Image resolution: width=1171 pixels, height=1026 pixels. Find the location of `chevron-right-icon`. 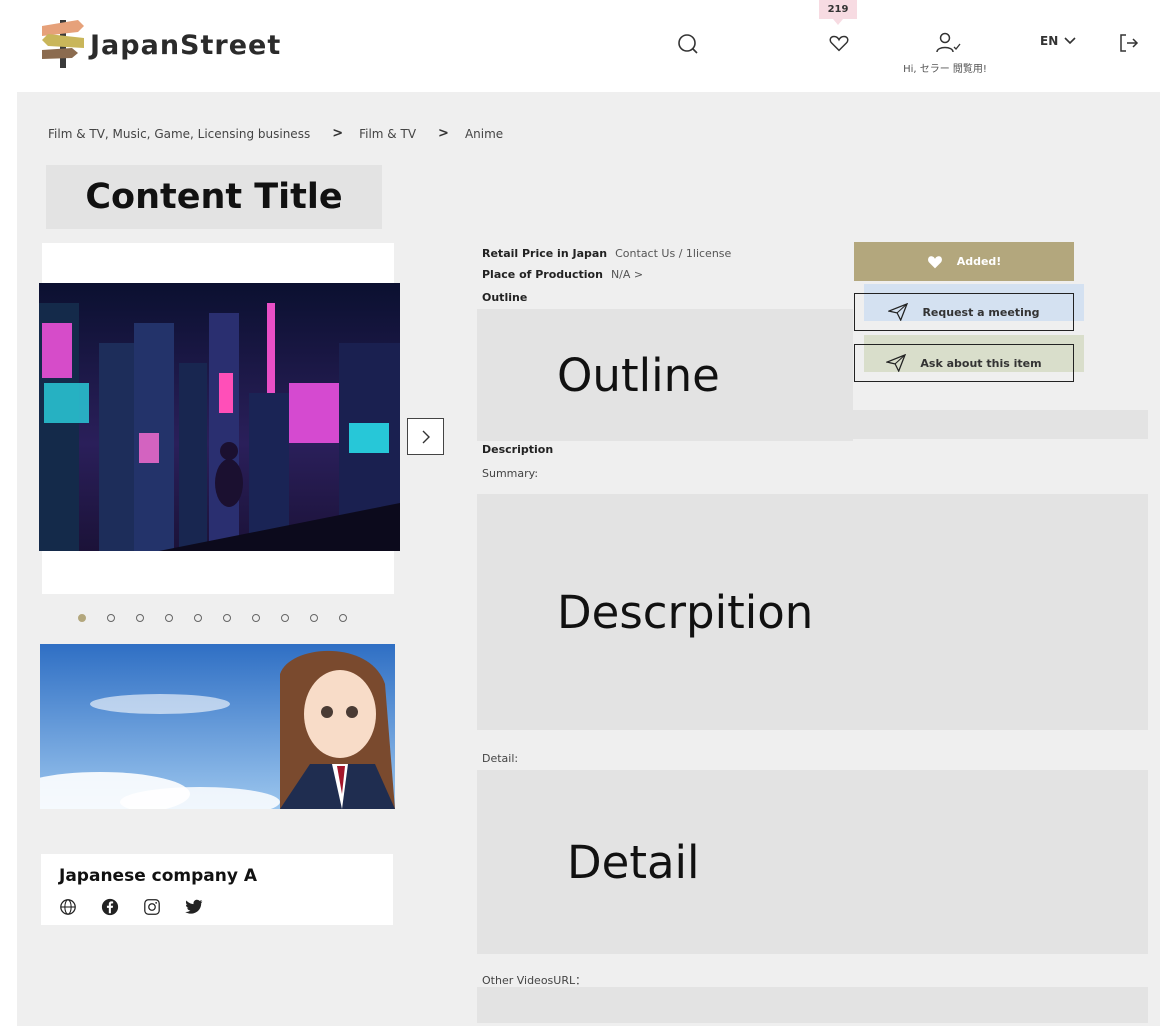

chevron-right-icon is located at coordinates (426, 436).